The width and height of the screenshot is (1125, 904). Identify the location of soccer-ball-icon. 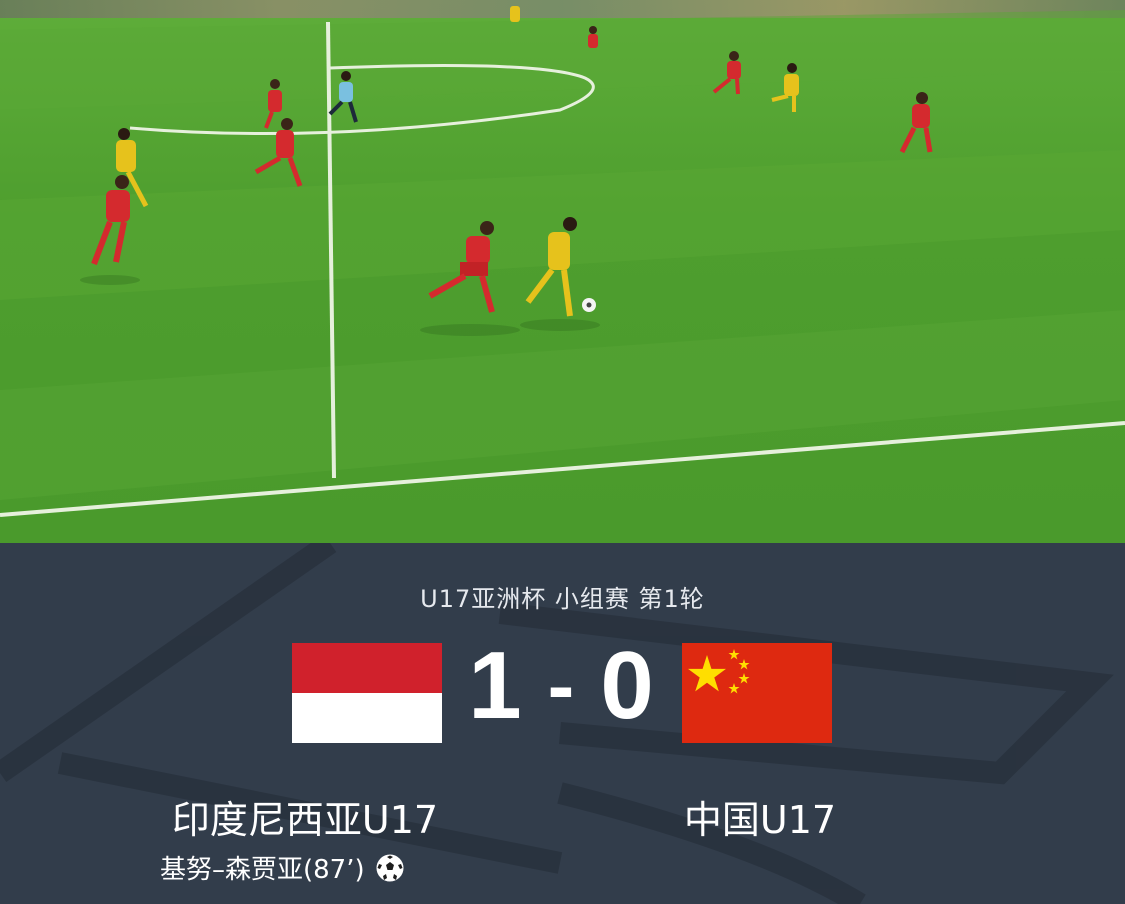
(390, 867).